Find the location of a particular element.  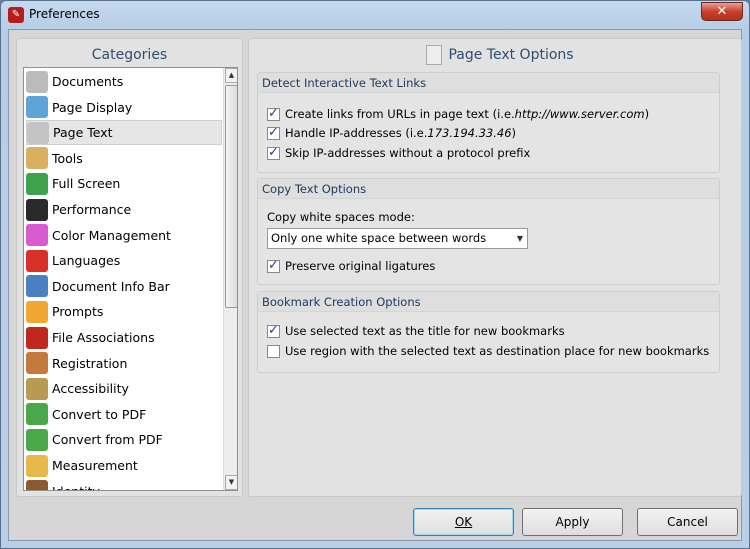

sidebar-item-label: Page Text is located at coordinates (83, 133).